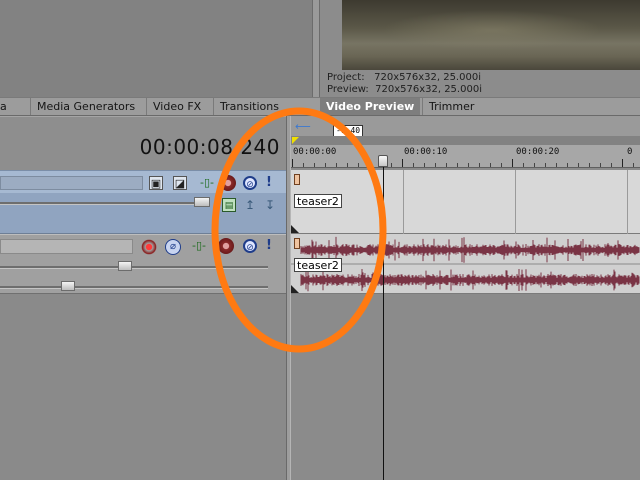  Describe the element at coordinates (71, 183) in the screenshot. I see `video-track-name` at that location.